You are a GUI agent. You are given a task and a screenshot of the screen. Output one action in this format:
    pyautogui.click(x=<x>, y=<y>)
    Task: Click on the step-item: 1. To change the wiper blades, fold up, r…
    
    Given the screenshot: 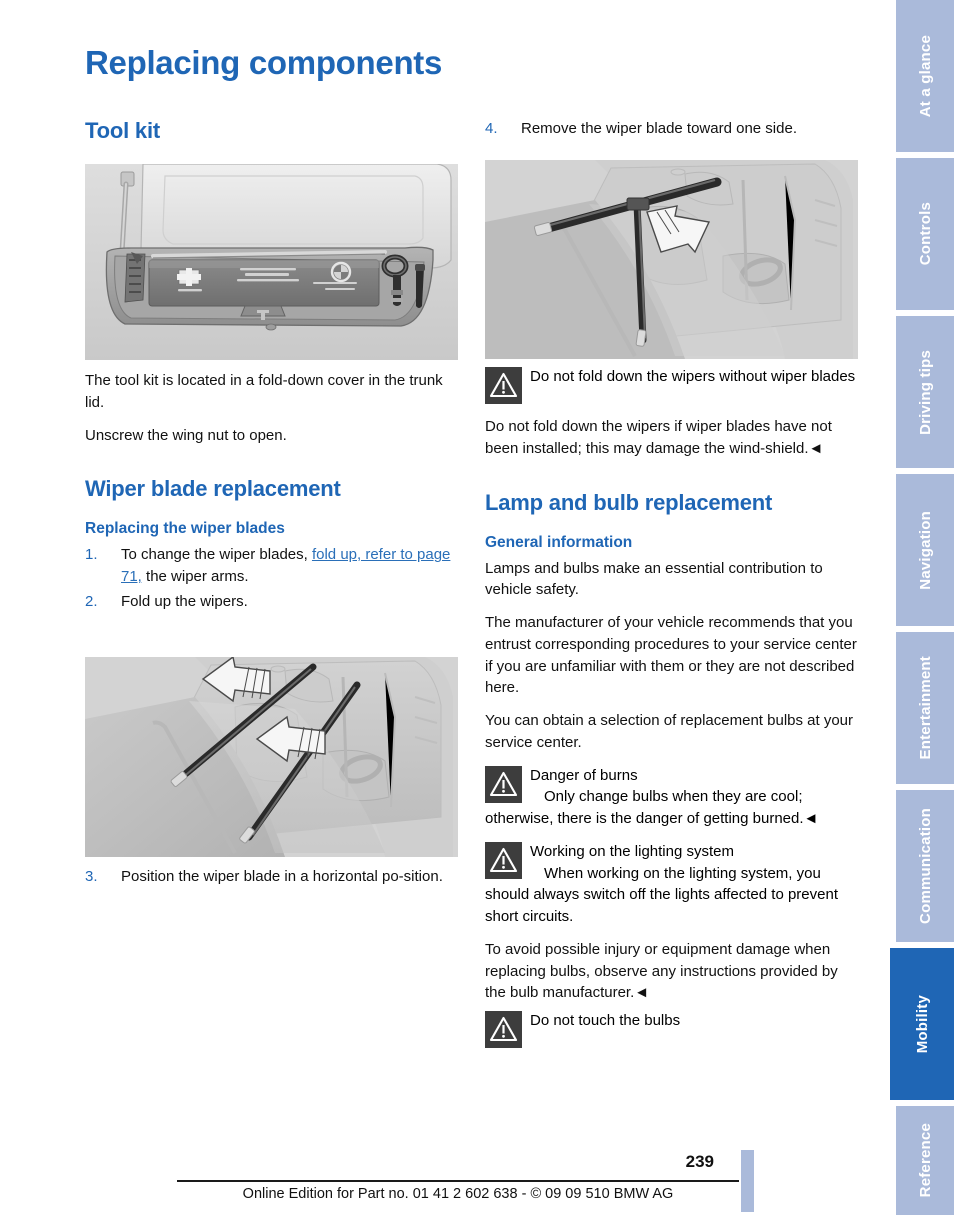 What is the action you would take?
    pyautogui.click(x=271, y=566)
    